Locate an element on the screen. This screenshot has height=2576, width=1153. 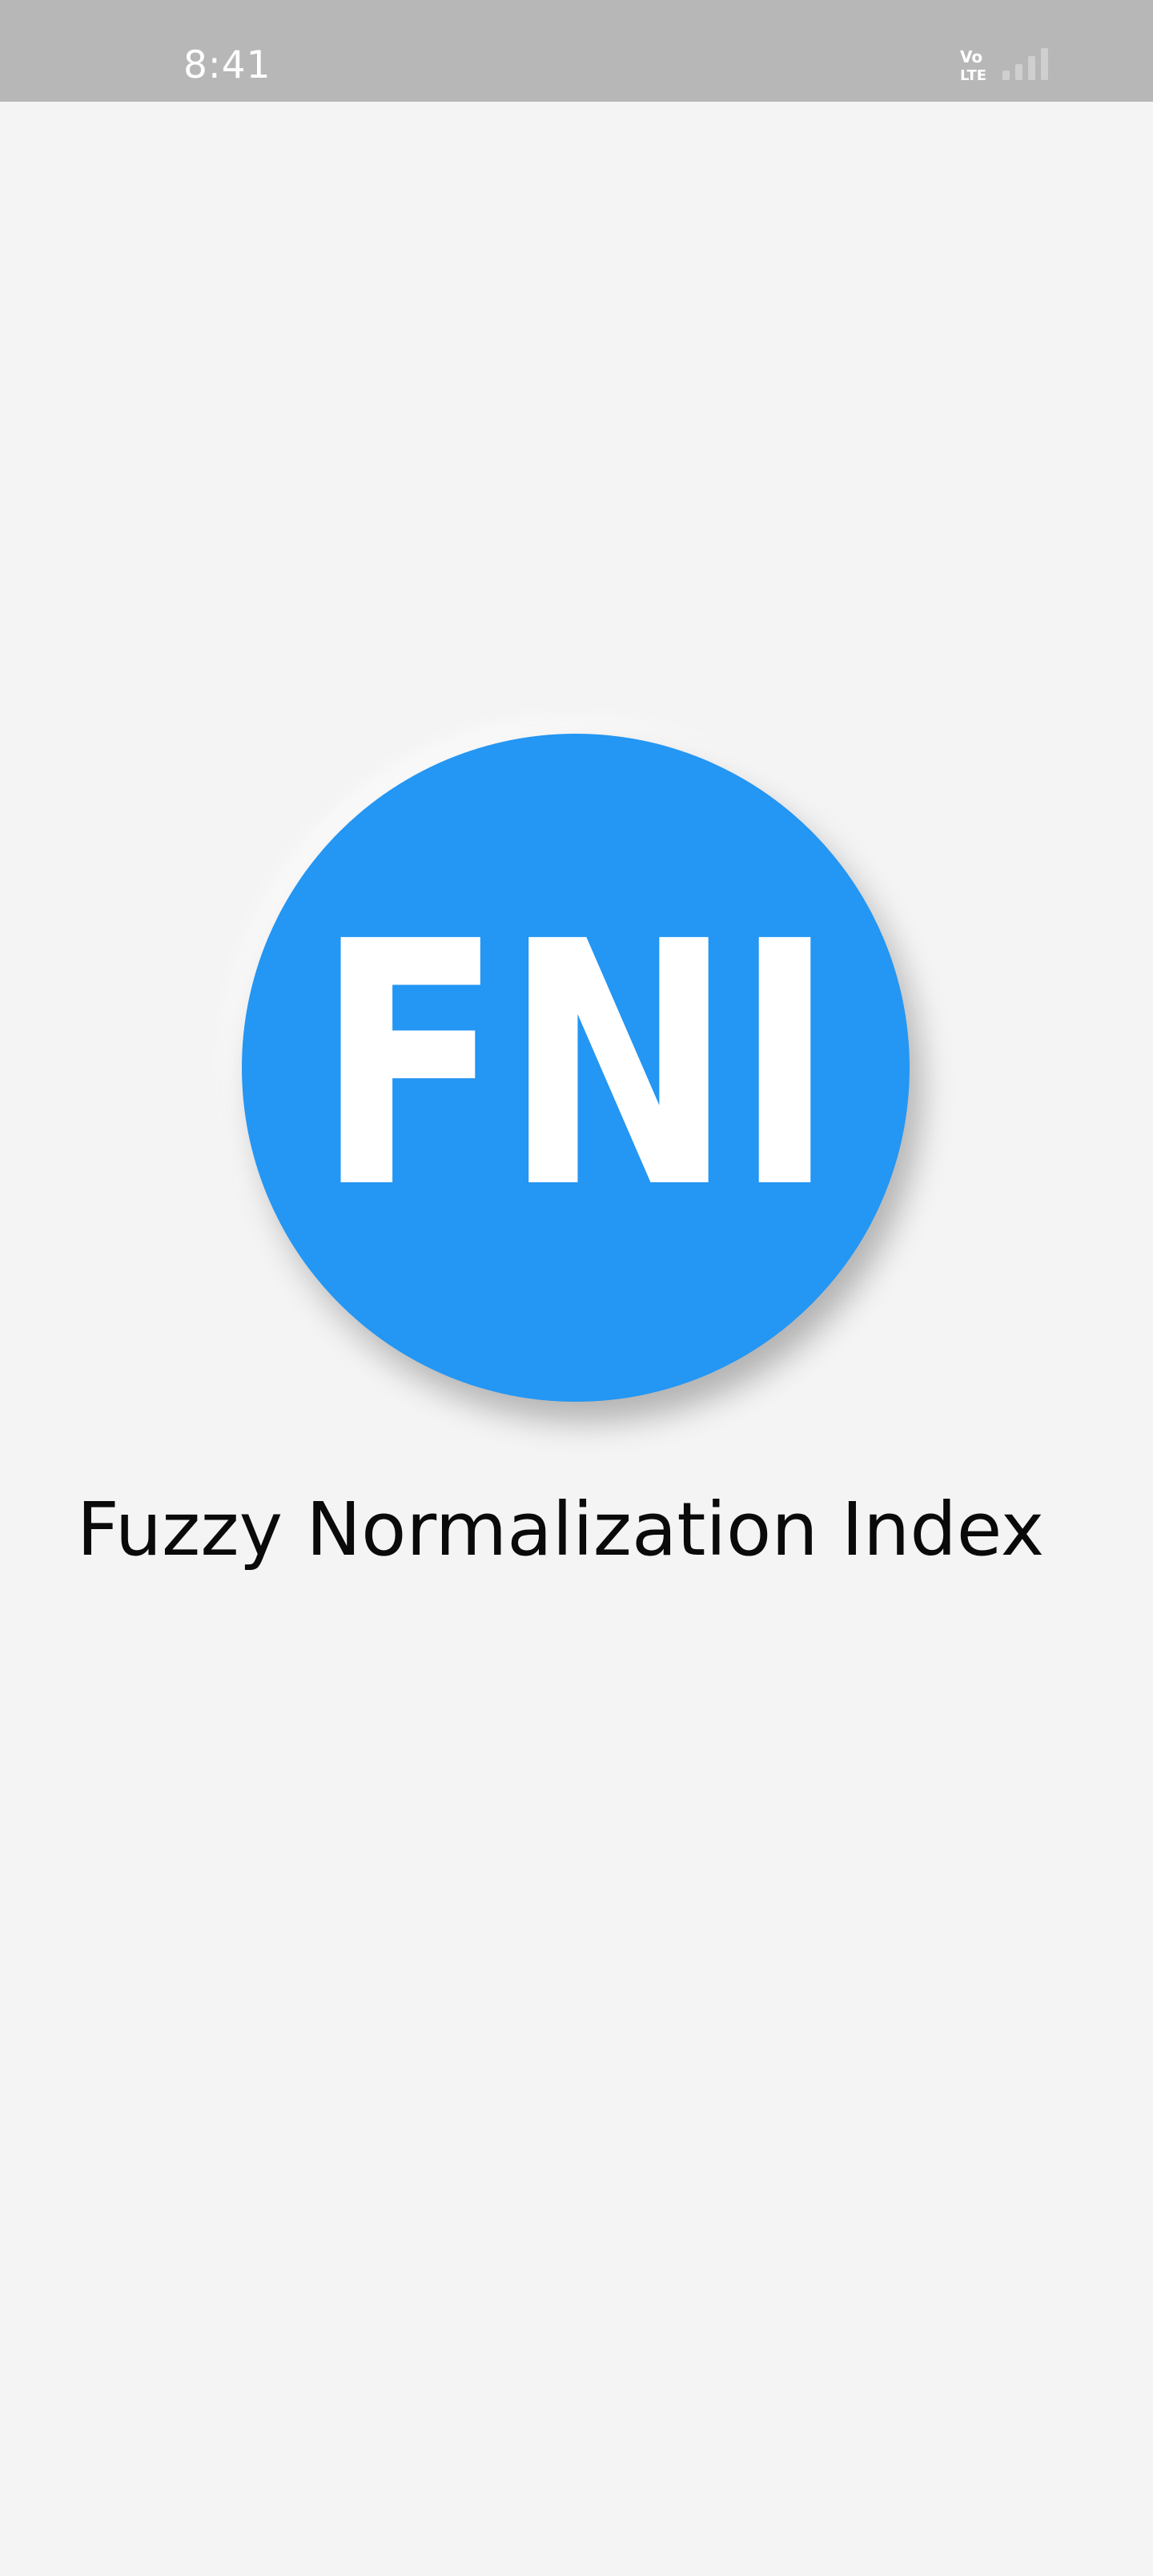
volte-label-top: Vo is located at coordinates (971, 56).